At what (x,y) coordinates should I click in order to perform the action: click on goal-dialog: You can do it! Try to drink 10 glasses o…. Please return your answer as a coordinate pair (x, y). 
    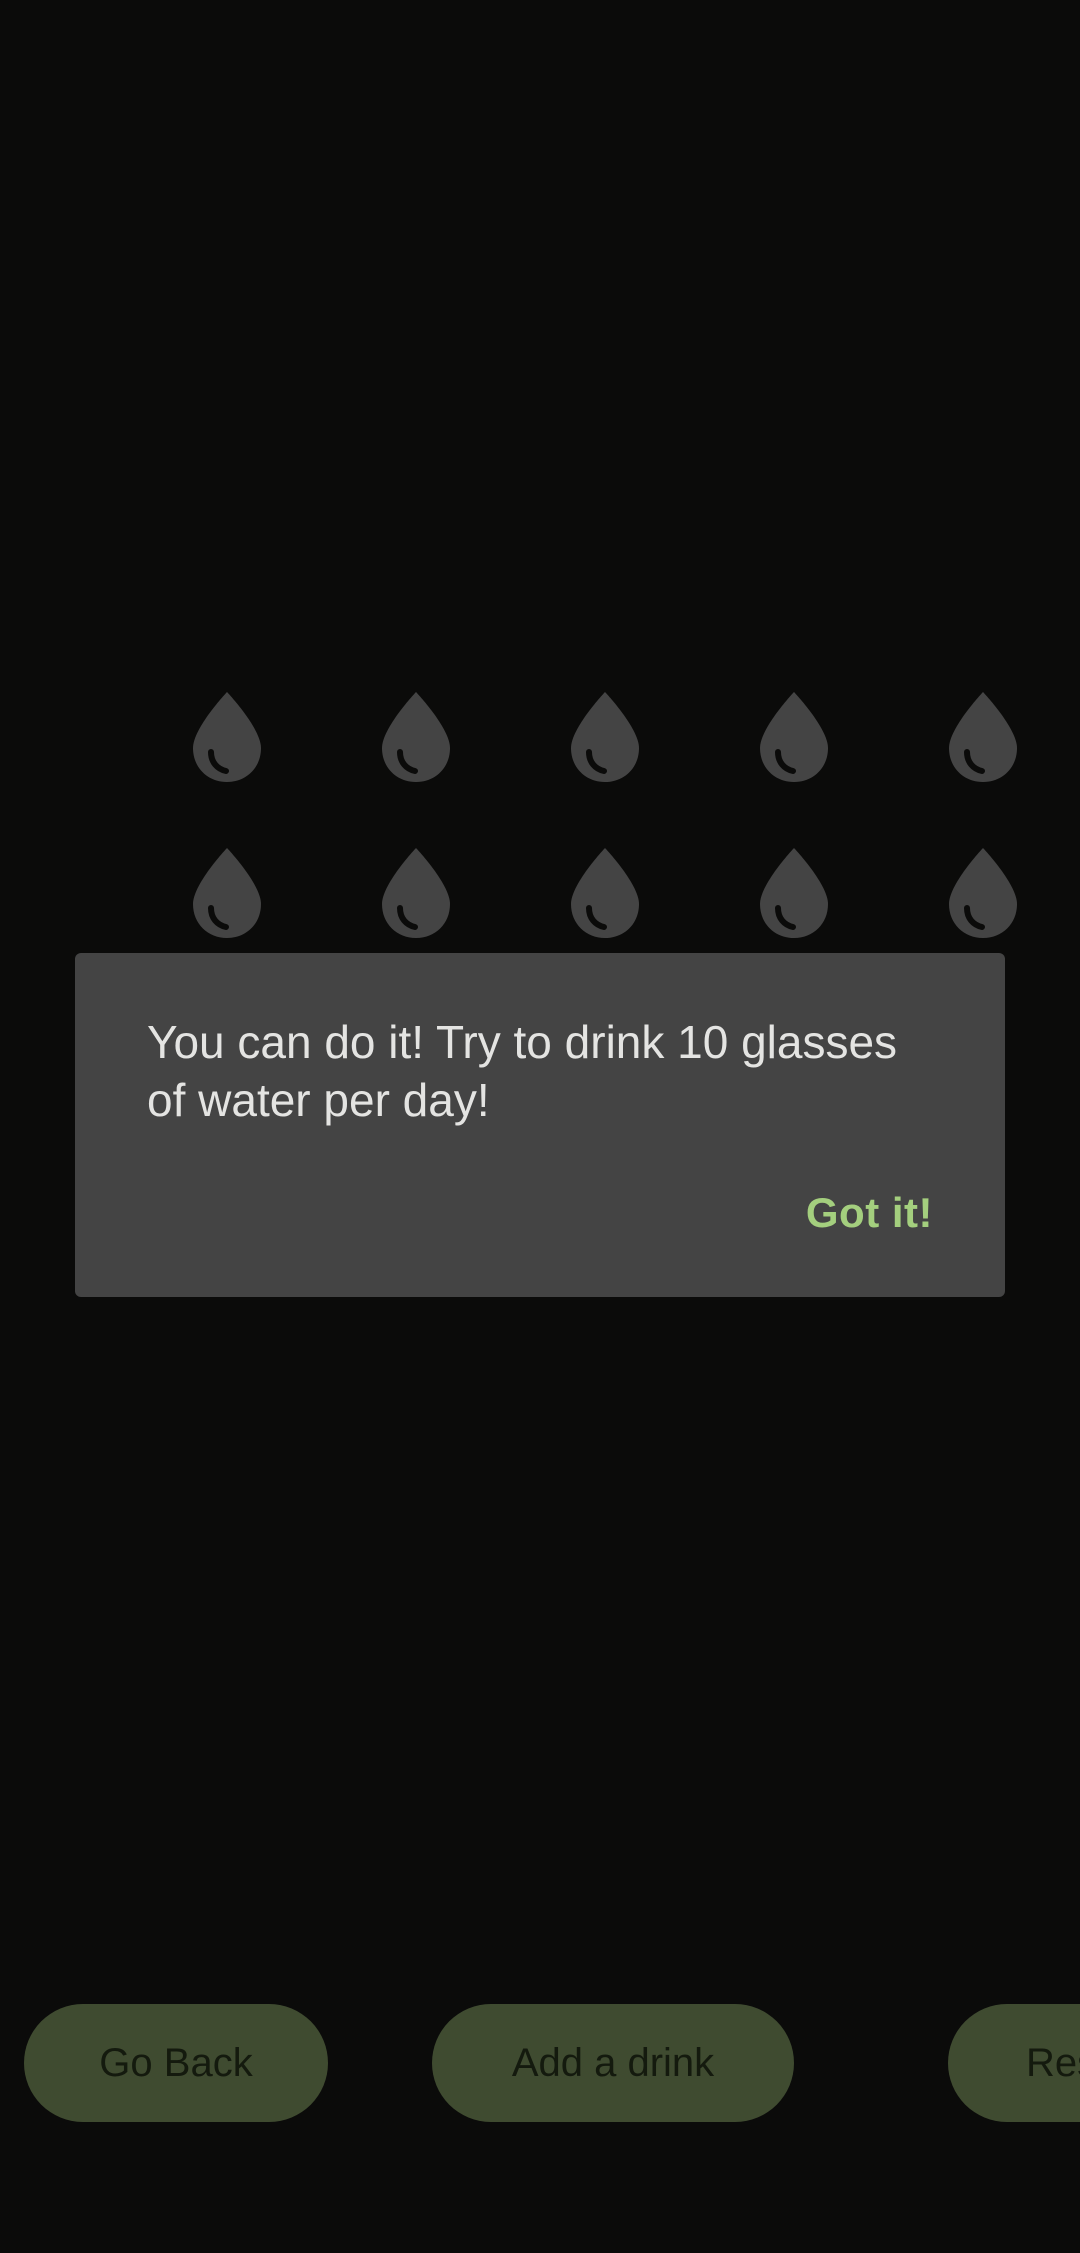
    Looking at the image, I should click on (540, 1125).